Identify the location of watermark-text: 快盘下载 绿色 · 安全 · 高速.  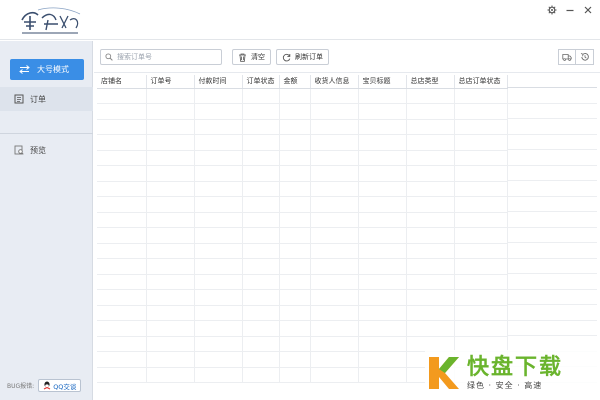
(515, 373).